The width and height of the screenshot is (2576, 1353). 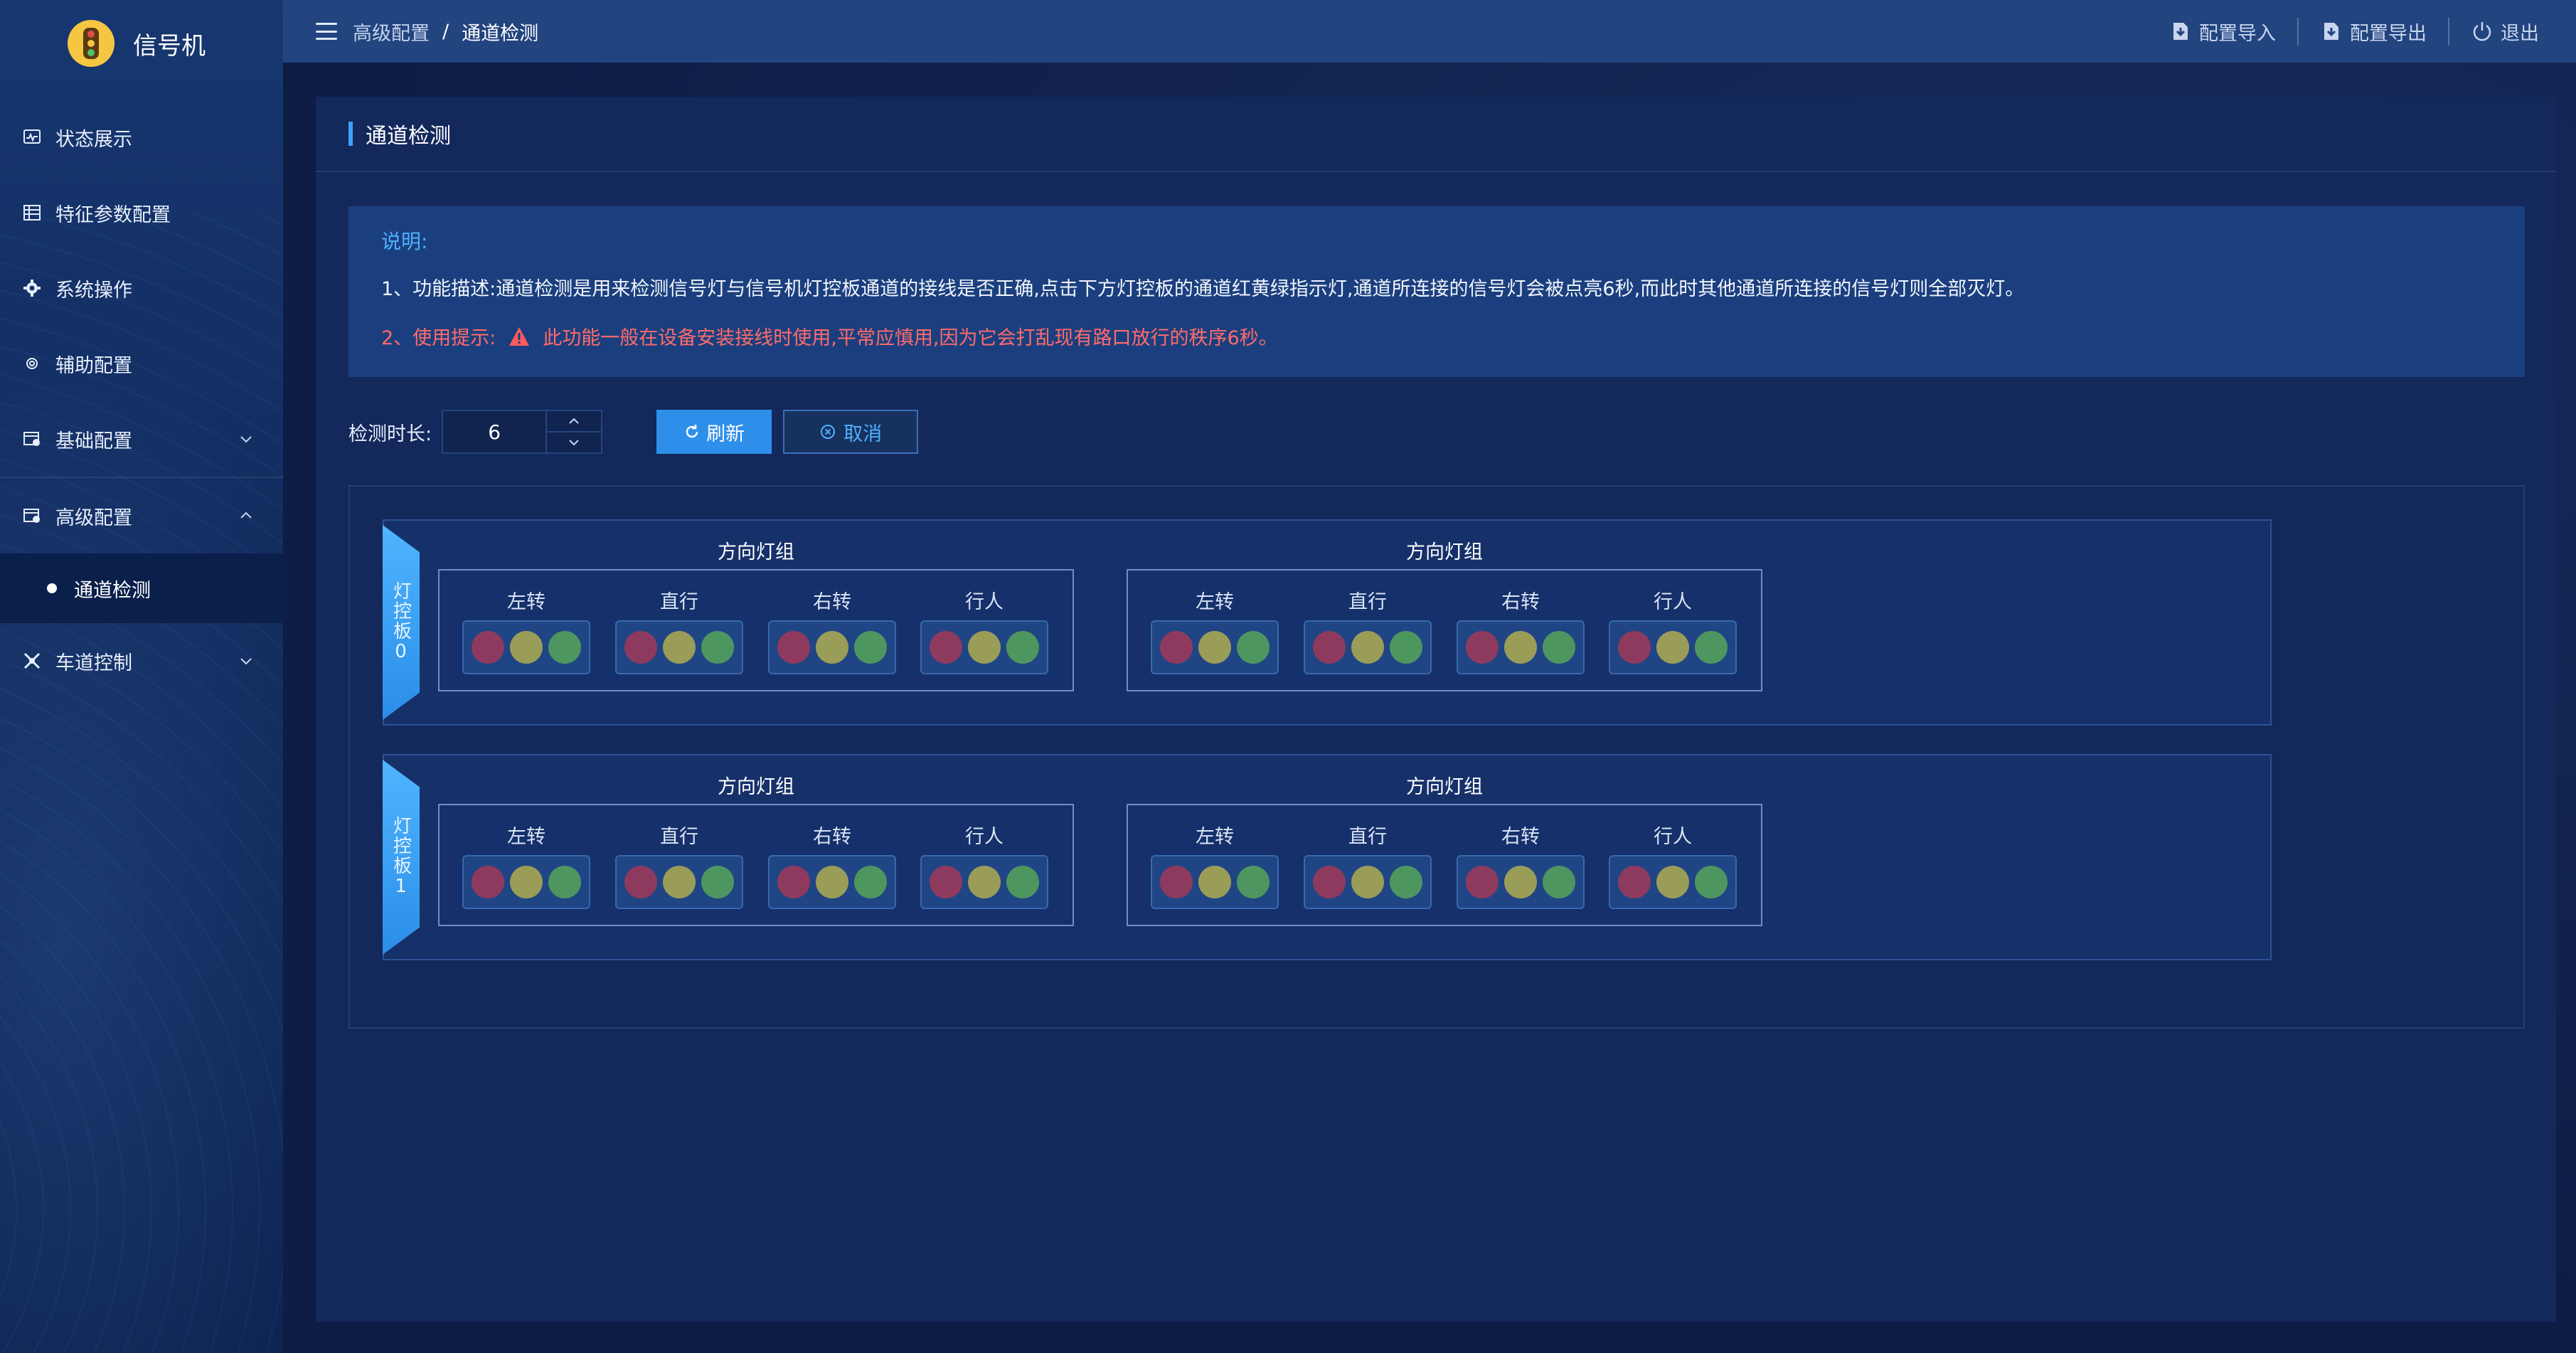 I want to click on config-import-button: 配置导入, so click(x=2222, y=32).